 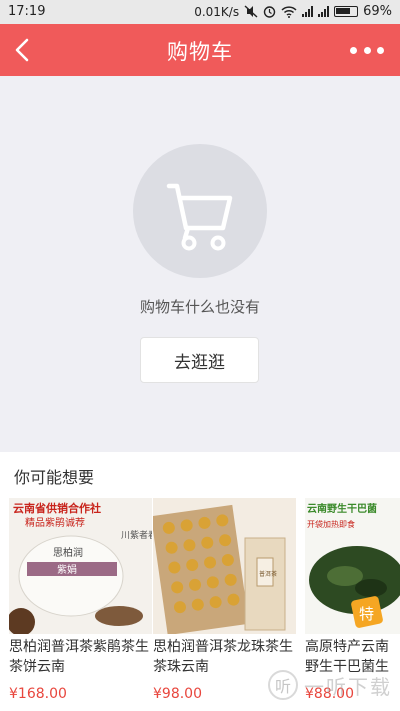 I want to click on browse-button: 去逛逛, so click(x=199, y=360).